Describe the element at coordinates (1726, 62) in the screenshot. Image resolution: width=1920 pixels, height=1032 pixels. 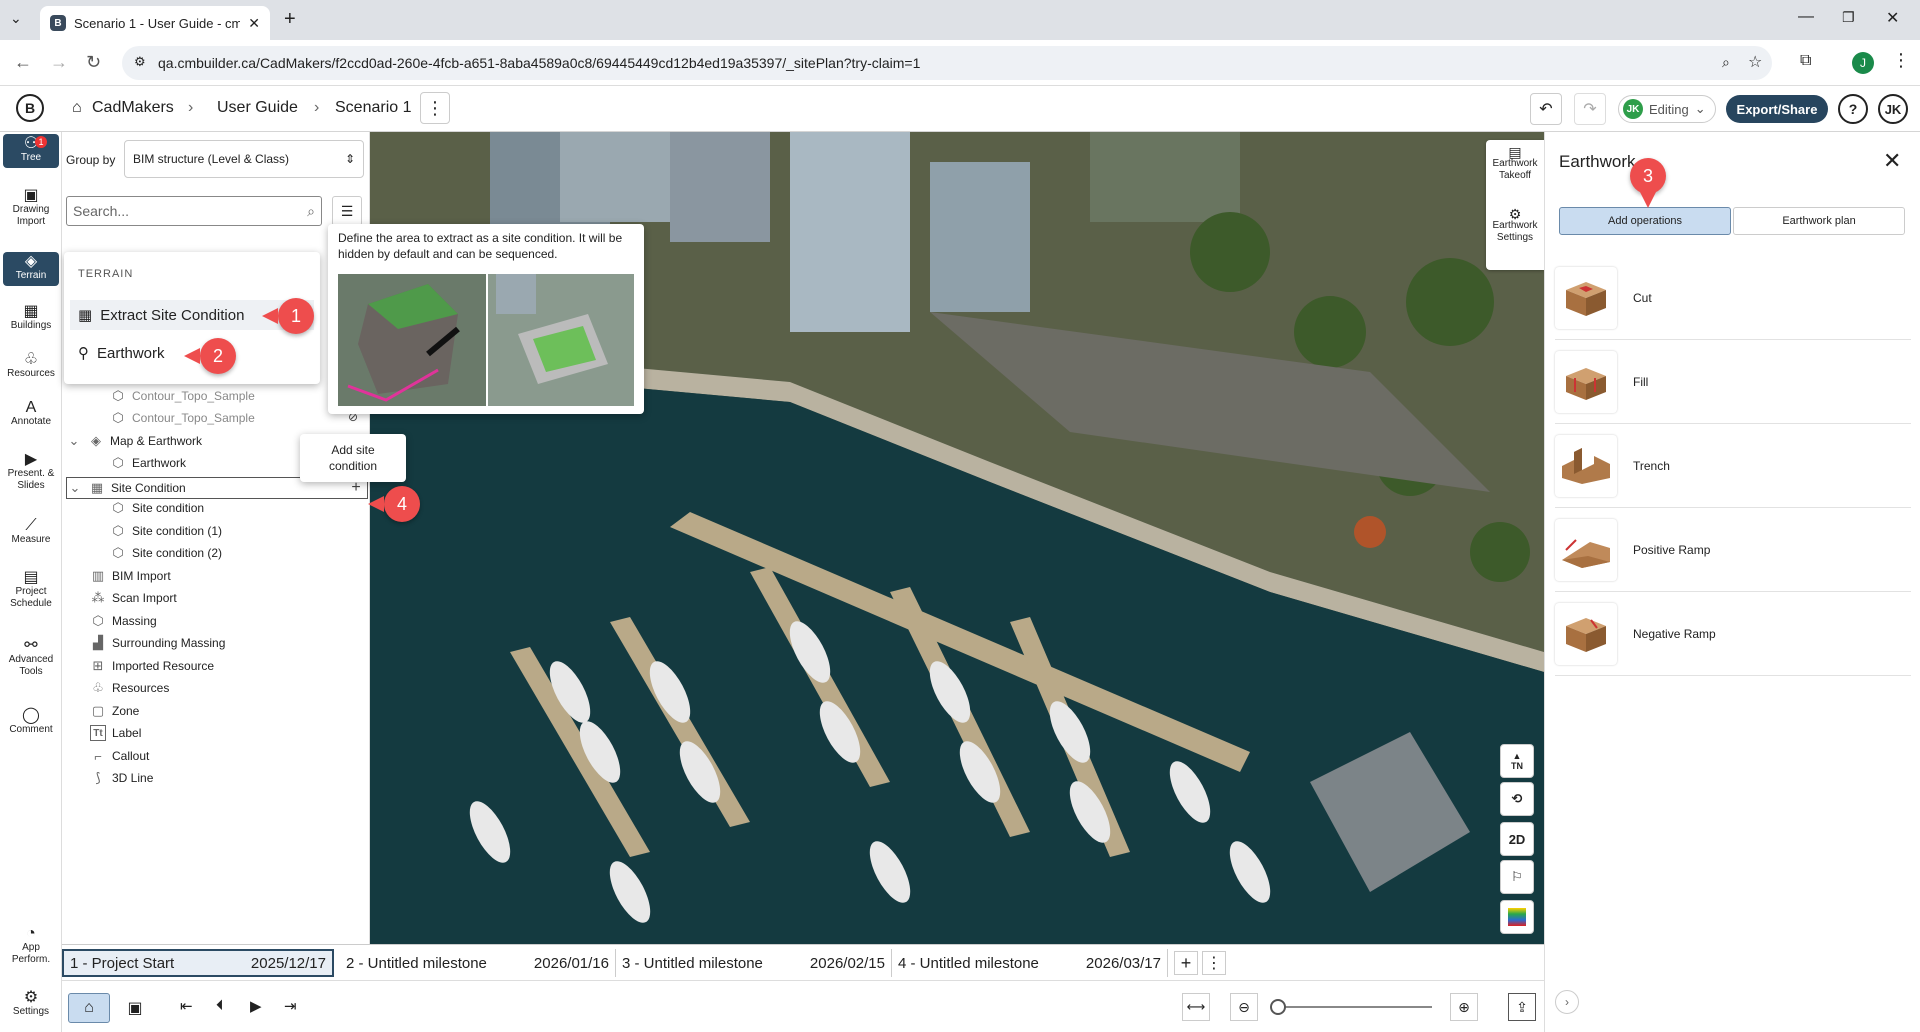
I see `zoom-icon: ⌕` at that location.